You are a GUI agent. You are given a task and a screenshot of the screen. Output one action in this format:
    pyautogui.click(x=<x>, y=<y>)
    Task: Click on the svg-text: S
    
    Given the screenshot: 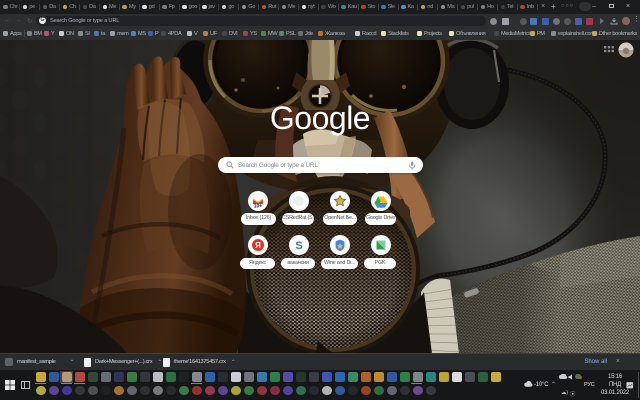 What is the action you would take?
    pyautogui.click(x=298, y=246)
    